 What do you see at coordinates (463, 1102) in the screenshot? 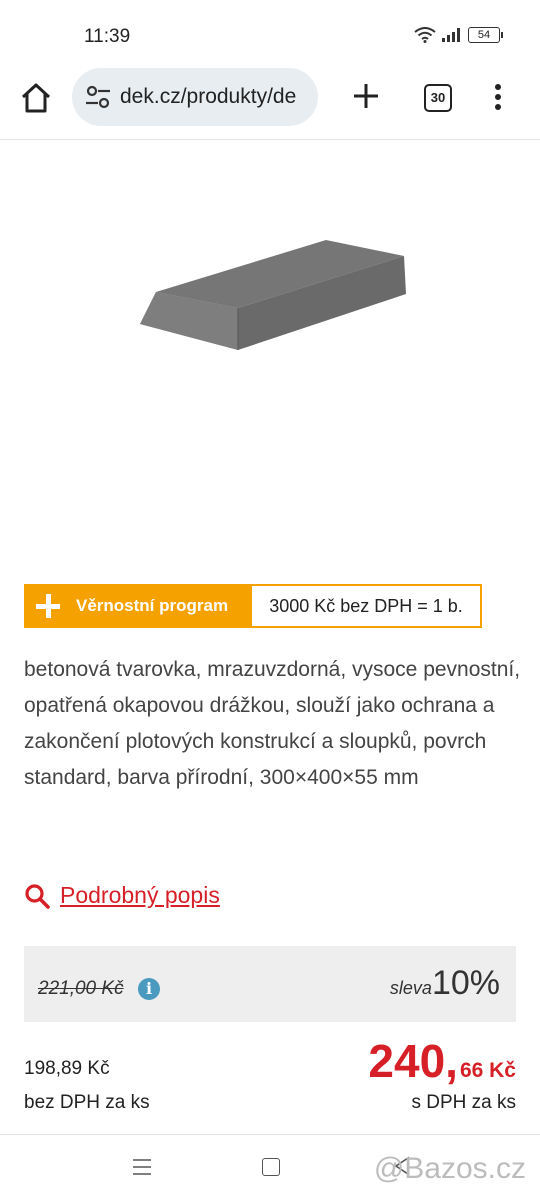
I see `gross-price-label: s DPH za ks` at bounding box center [463, 1102].